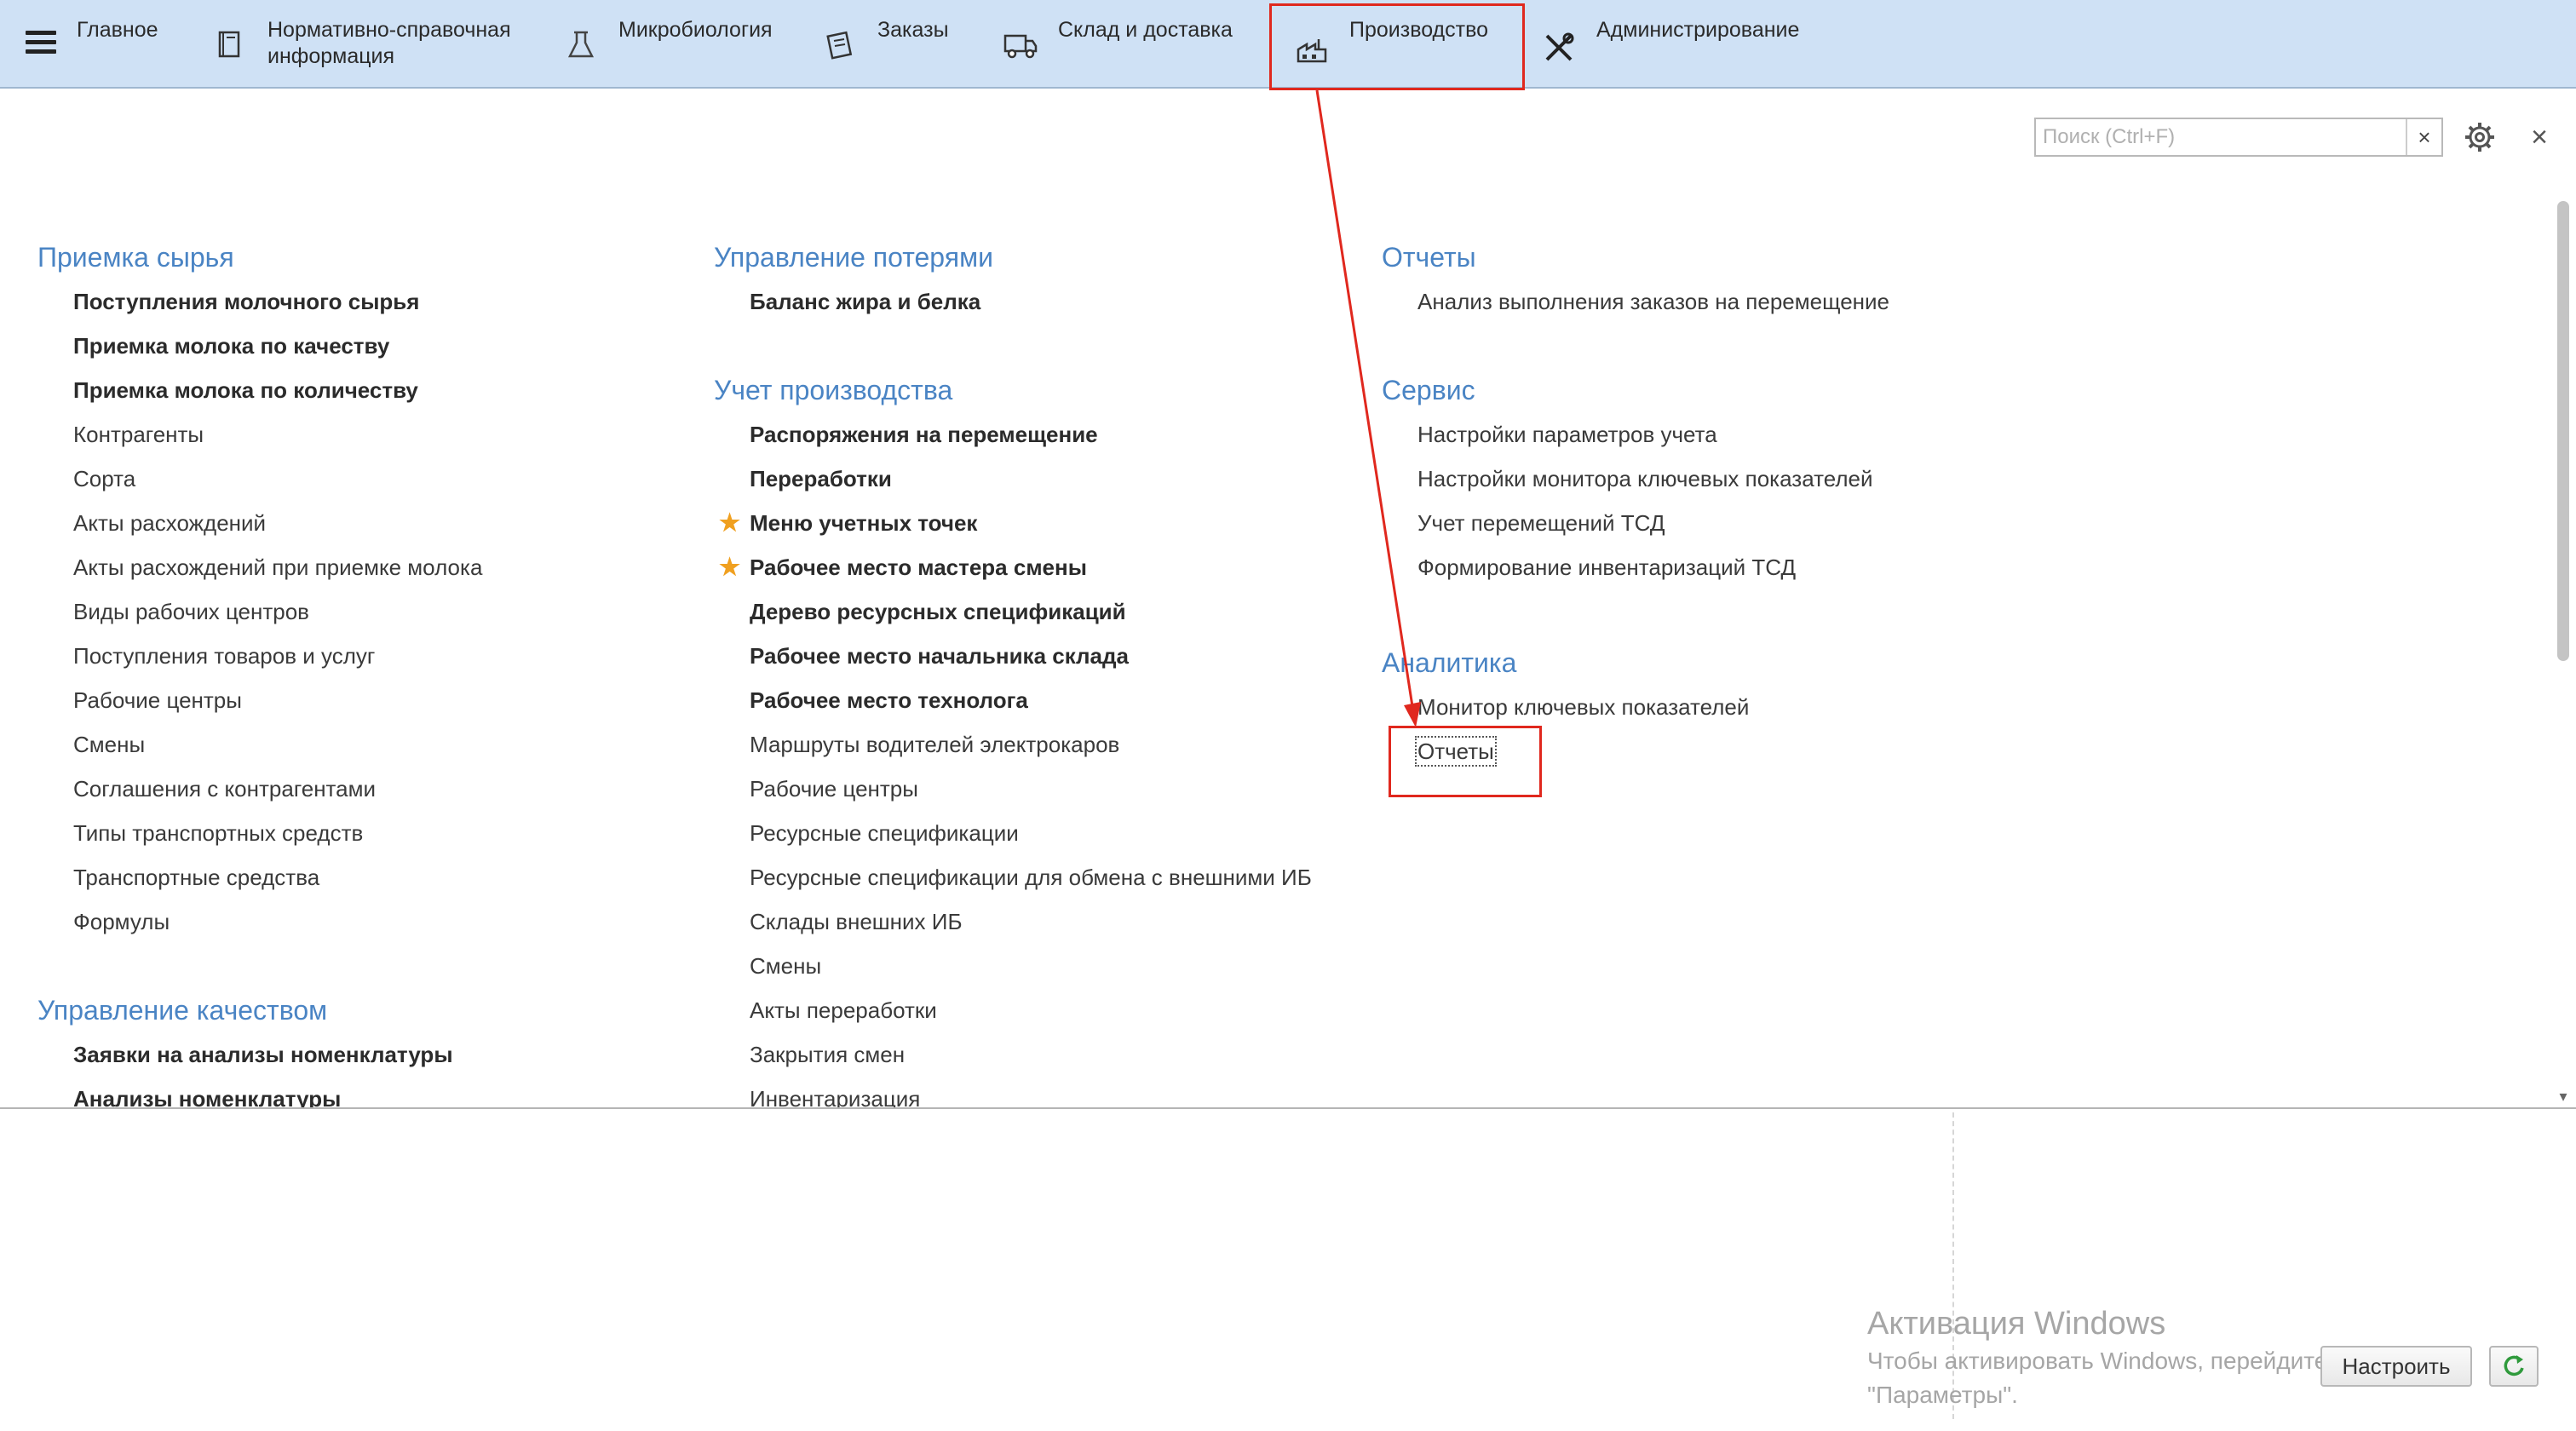  Describe the element at coordinates (1429, 257) in the screenshot. I see `group-title-reports: Отчеты` at that location.